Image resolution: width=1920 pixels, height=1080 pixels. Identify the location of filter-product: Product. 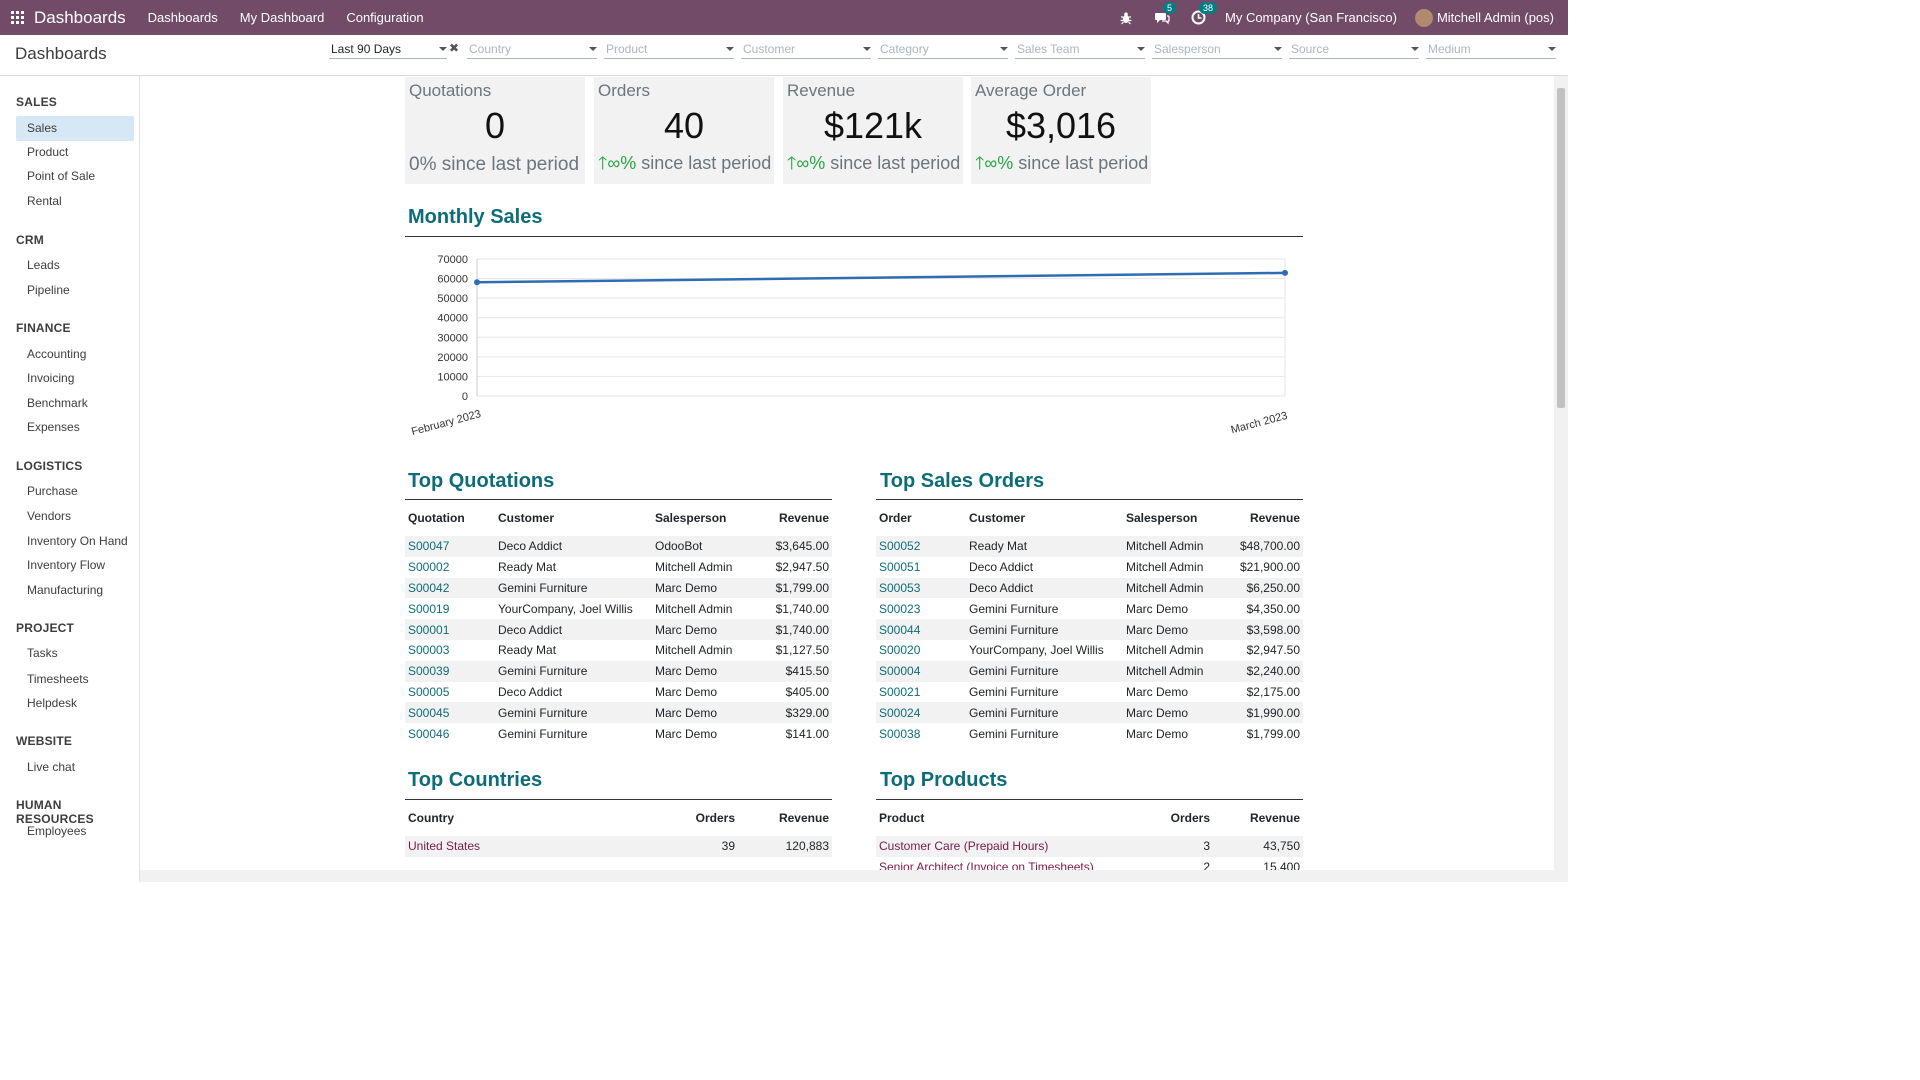
(669, 50).